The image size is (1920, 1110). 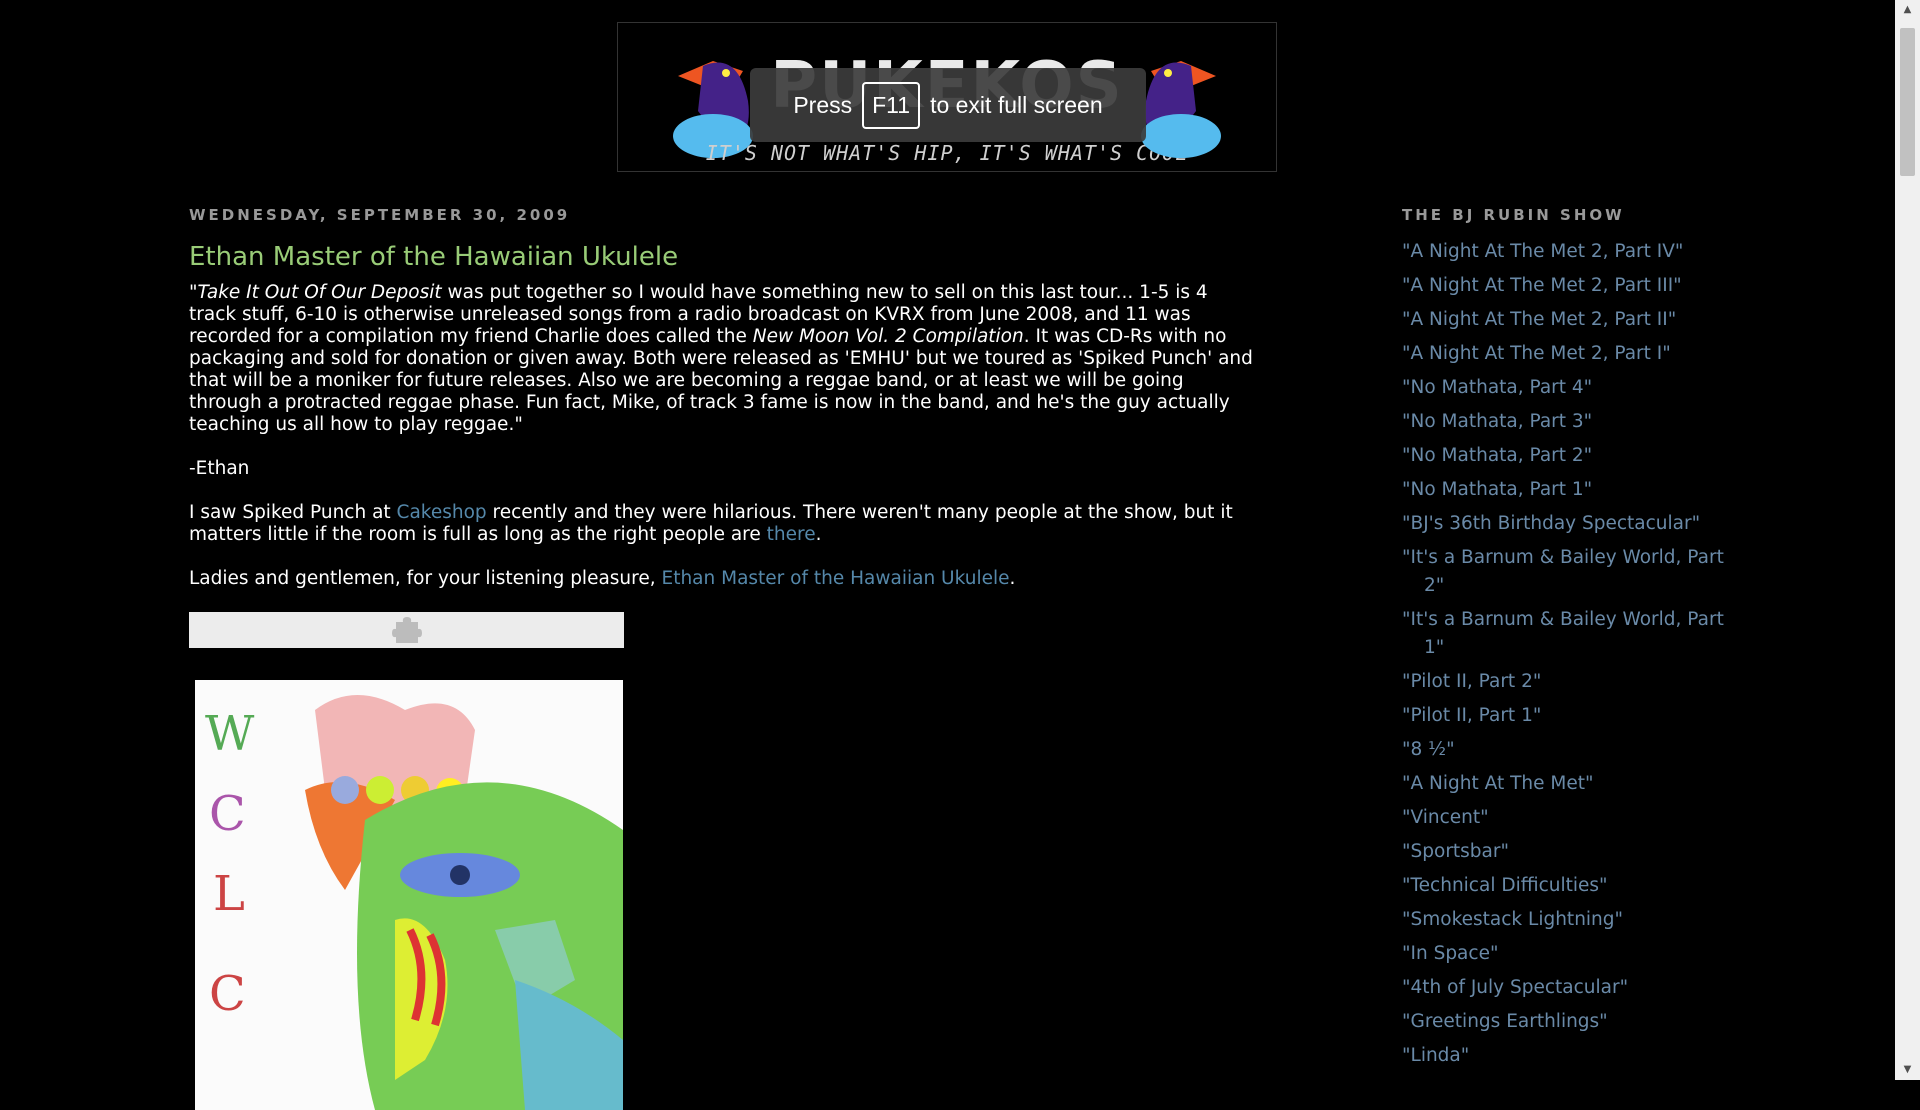 I want to click on there-link: there, so click(x=791, y=534).